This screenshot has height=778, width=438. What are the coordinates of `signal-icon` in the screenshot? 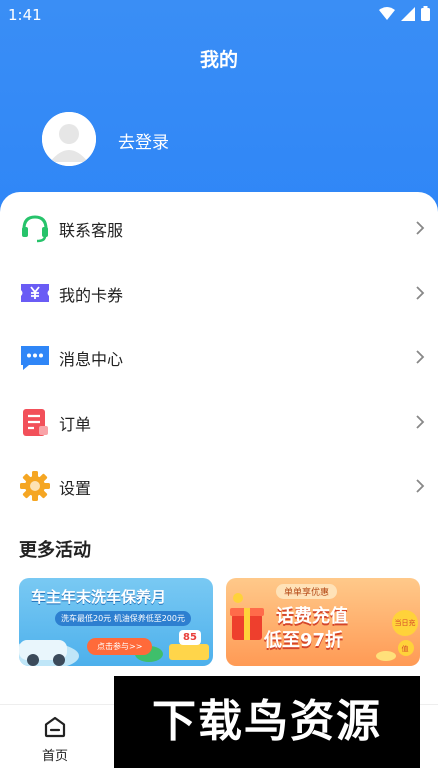 It's located at (408, 13).